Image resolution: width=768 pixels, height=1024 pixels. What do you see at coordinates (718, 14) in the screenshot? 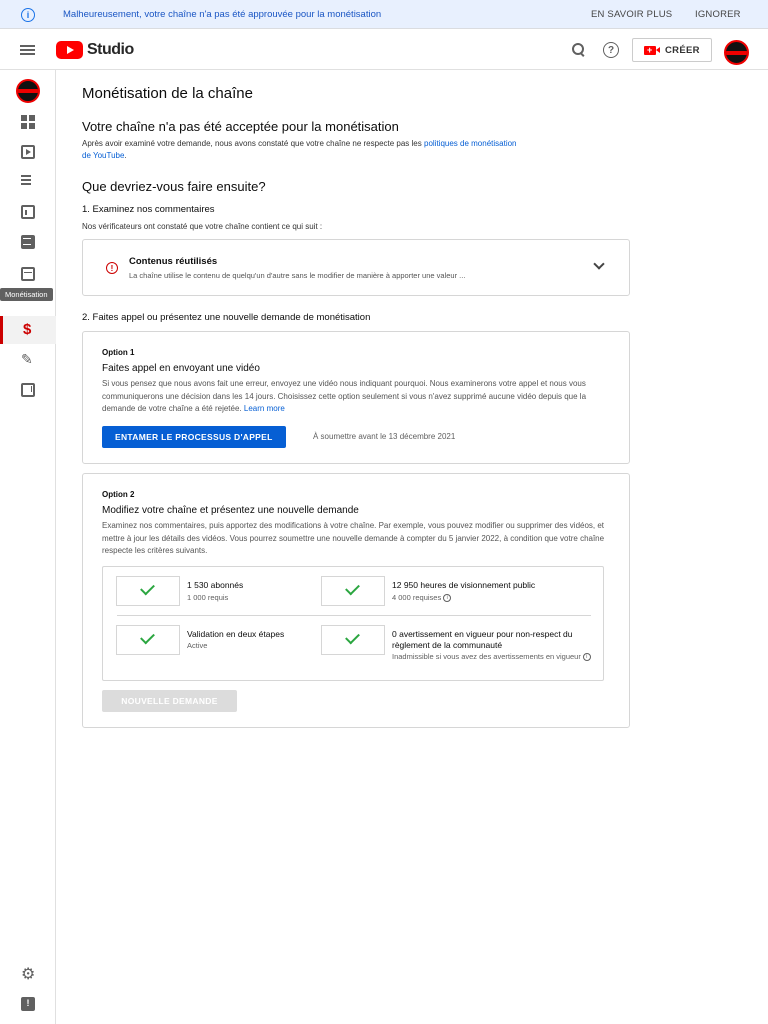
I see `dismiss-button: IGNORER` at bounding box center [718, 14].